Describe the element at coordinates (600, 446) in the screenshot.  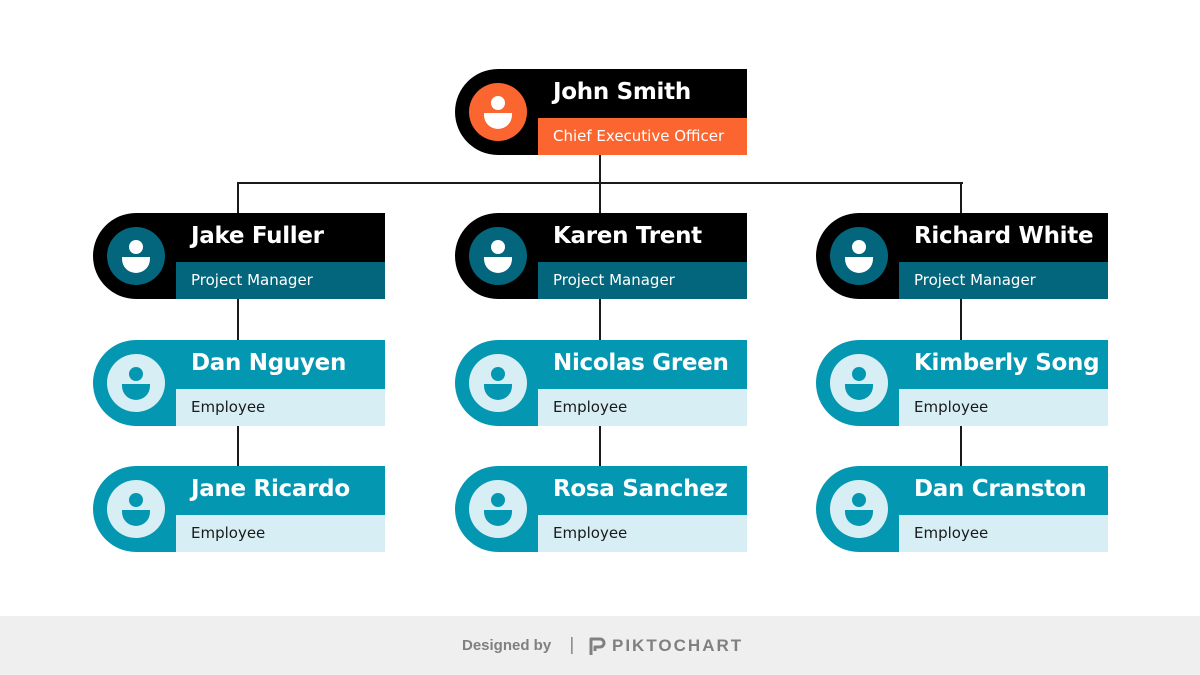
I see `connector-col2-b` at that location.